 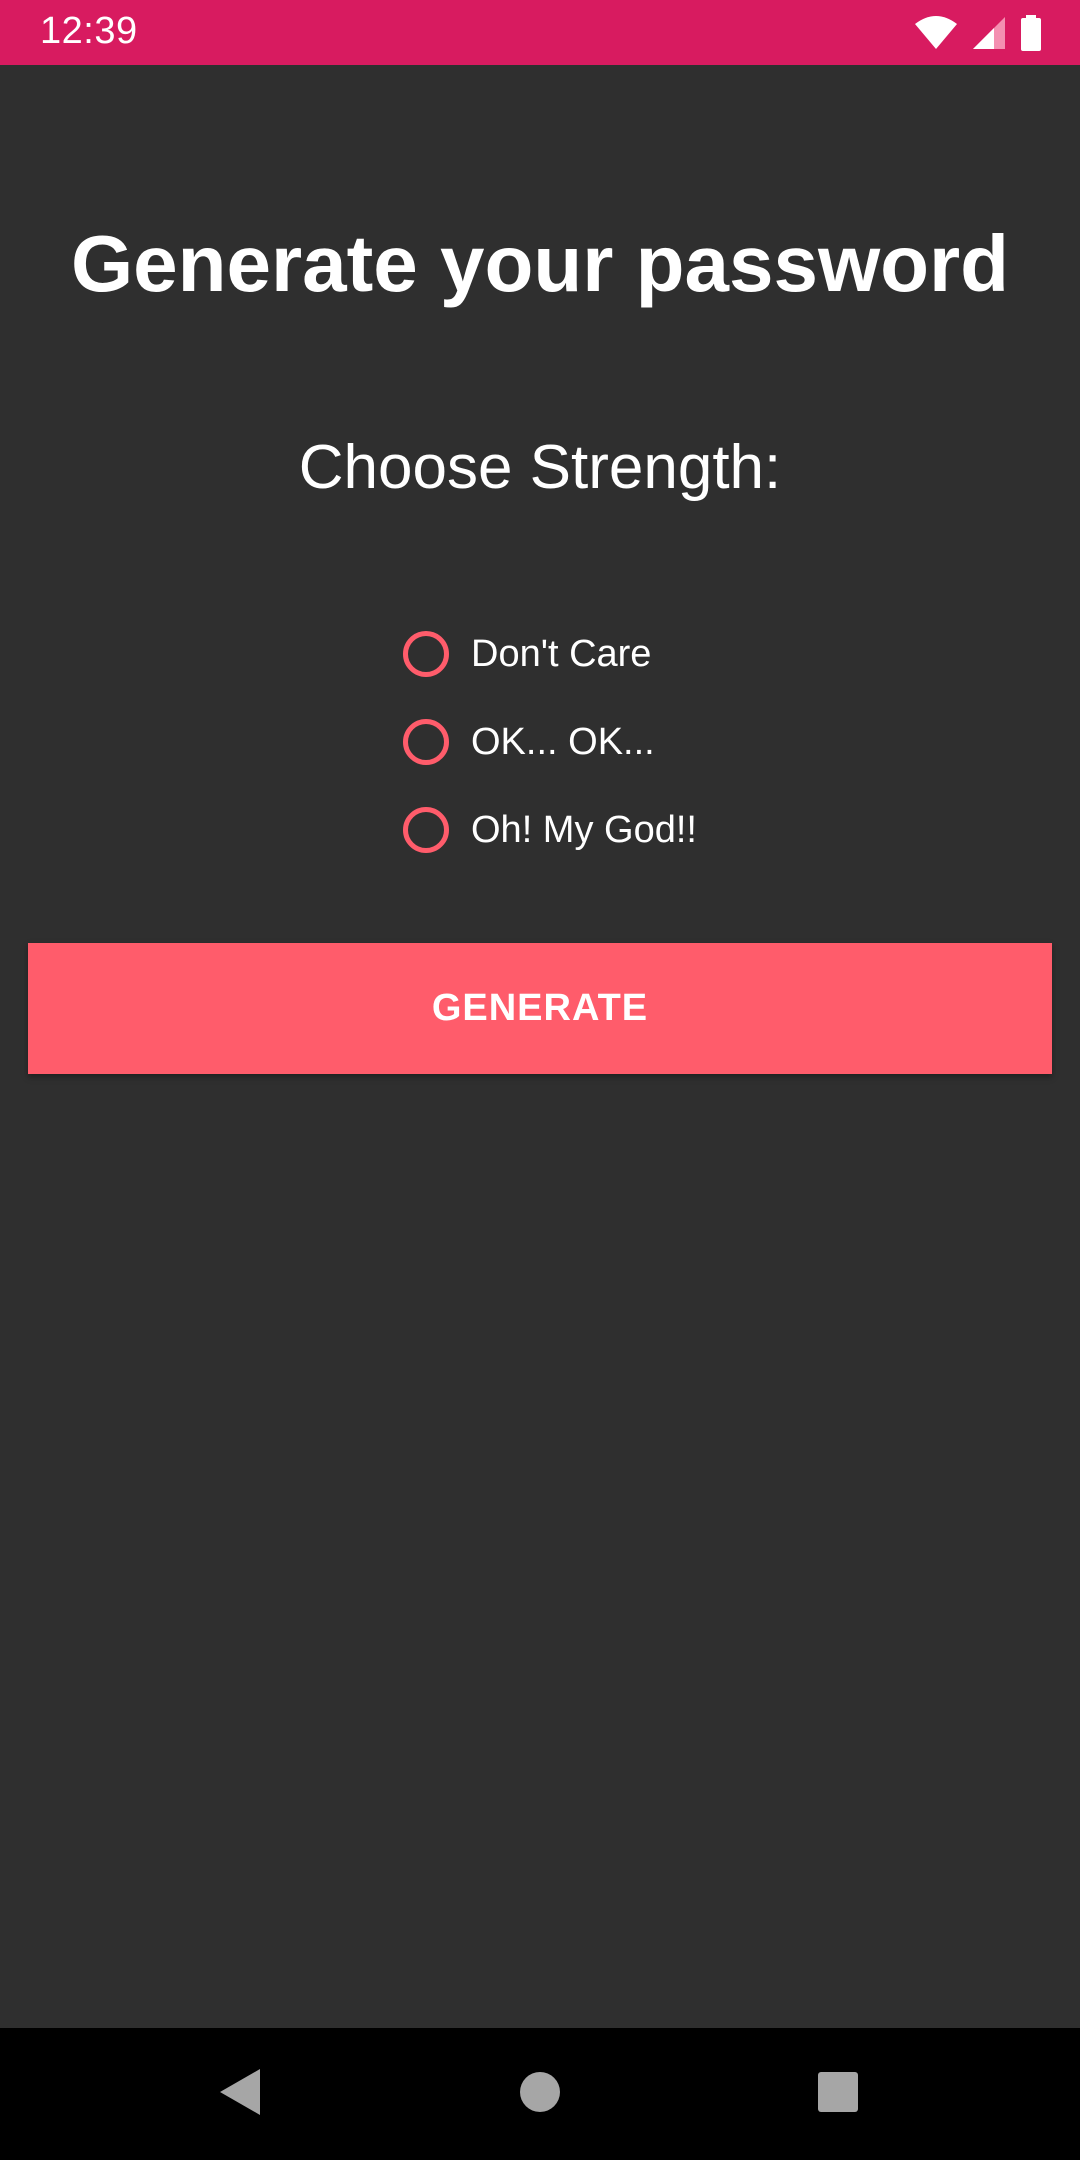 What do you see at coordinates (540, 467) in the screenshot?
I see `strength-heading: Choose Strength:` at bounding box center [540, 467].